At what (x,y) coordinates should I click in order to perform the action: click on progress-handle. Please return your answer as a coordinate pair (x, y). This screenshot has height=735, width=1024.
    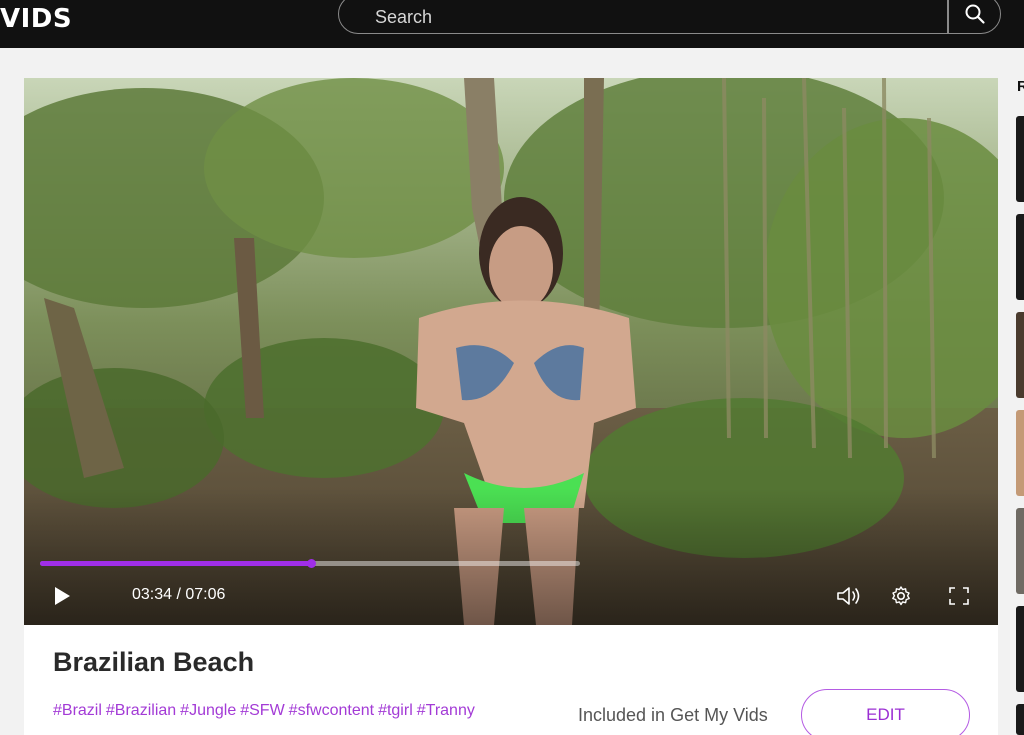
    Looking at the image, I should click on (312, 563).